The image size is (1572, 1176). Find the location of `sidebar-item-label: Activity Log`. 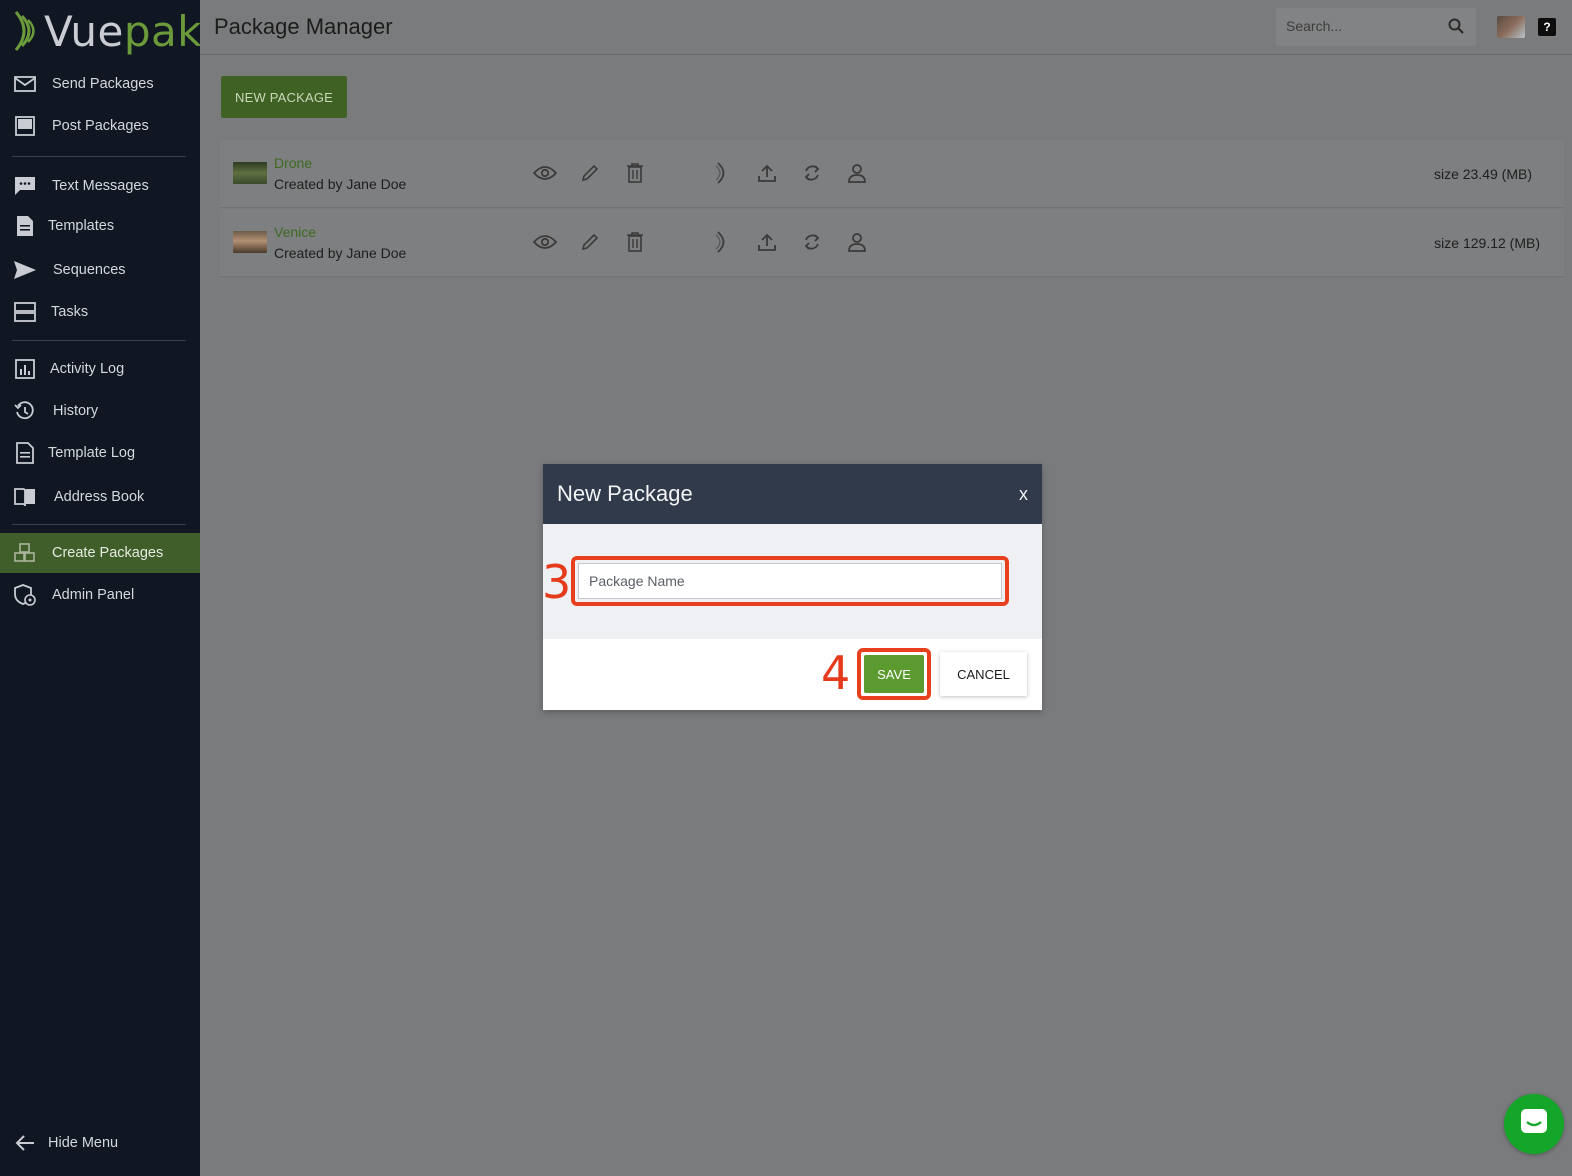

sidebar-item-label: Activity Log is located at coordinates (87, 369).